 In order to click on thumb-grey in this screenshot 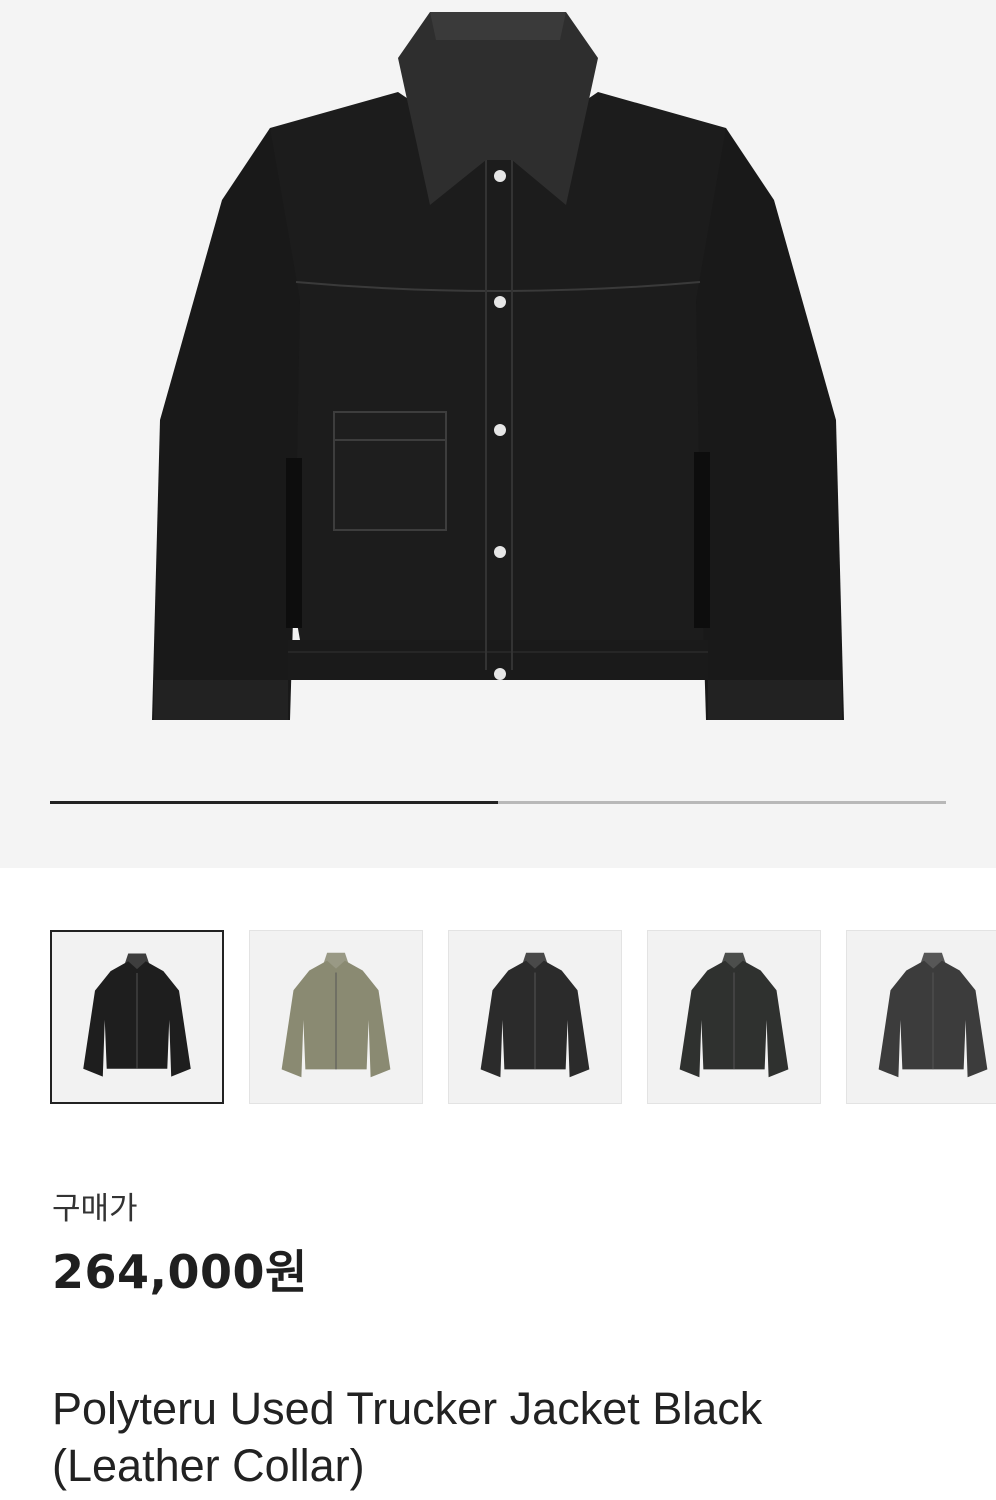, I will do `click(921, 1017)`.